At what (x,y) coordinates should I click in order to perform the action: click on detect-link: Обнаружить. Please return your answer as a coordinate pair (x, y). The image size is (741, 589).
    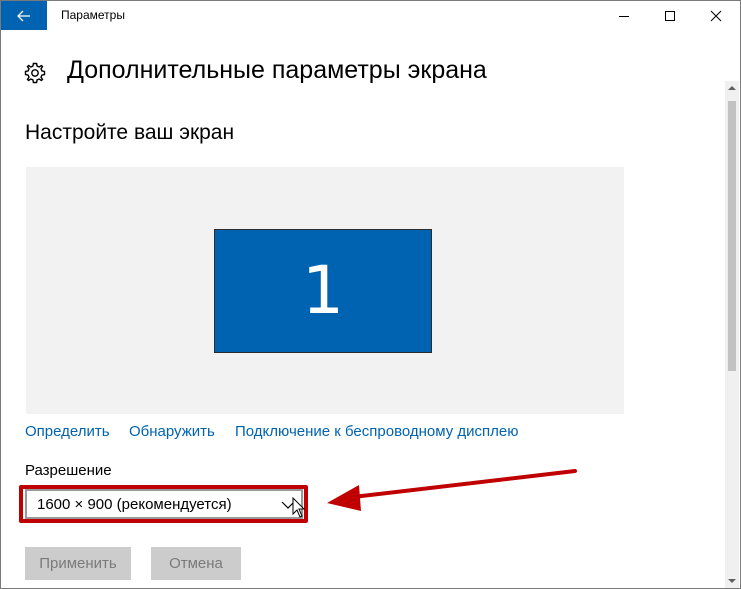
    Looking at the image, I should click on (172, 431).